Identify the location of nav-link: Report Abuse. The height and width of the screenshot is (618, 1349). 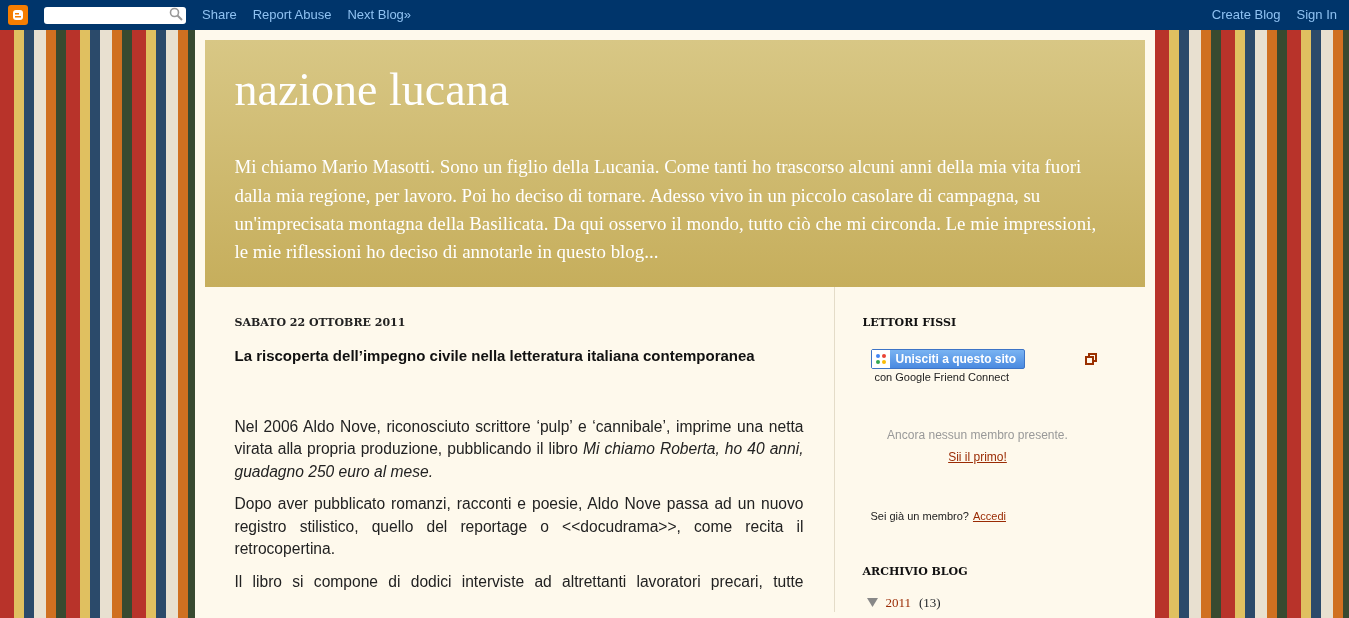
(292, 15).